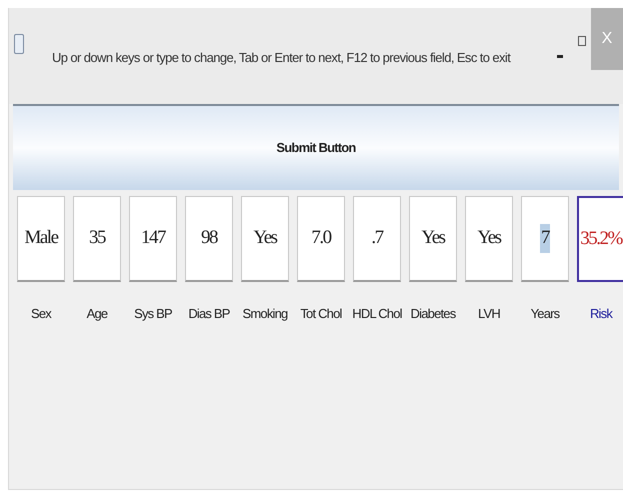 The height and width of the screenshot is (498, 623). I want to click on input-field: 35, so click(97, 239).